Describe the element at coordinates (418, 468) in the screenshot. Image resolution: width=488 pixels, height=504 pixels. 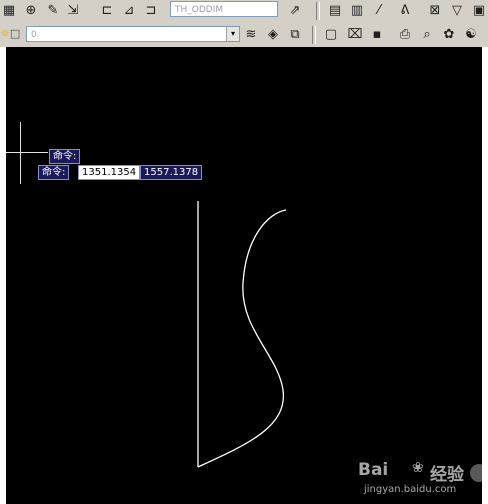
I see `paw-icon: ❀` at that location.